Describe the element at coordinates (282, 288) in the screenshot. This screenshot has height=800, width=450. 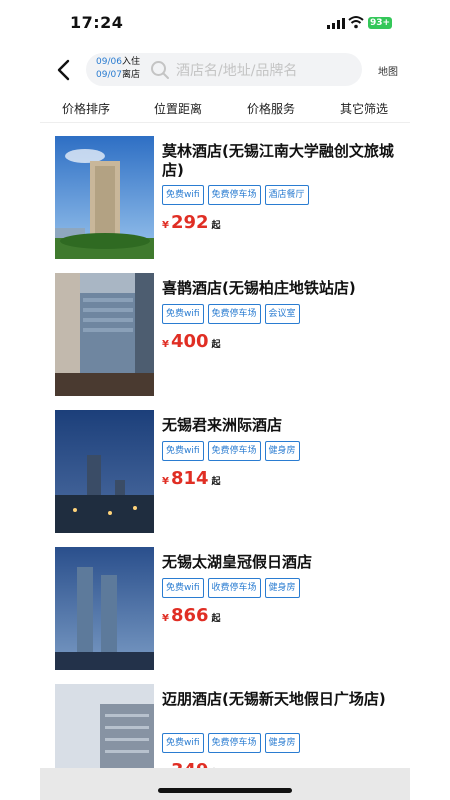
I see `hotel-name: 喜鹊酒店(无锡柏庄地铁站店)` at that location.